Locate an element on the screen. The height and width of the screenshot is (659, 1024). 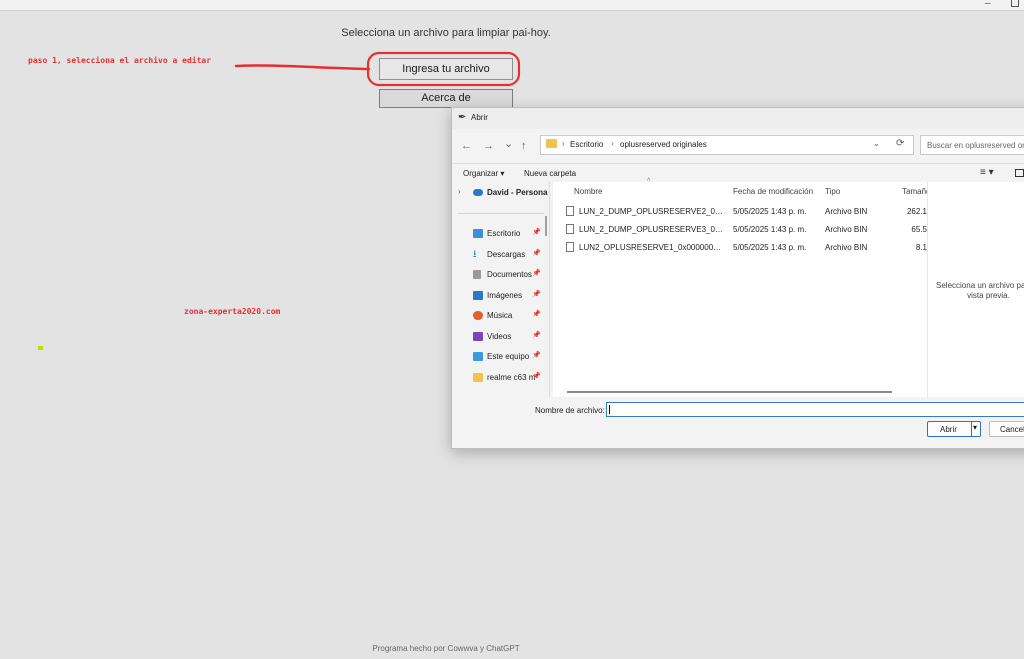
nav-item-descargas: ⭳ Descargas 📌 is located at coordinates (500, 255).